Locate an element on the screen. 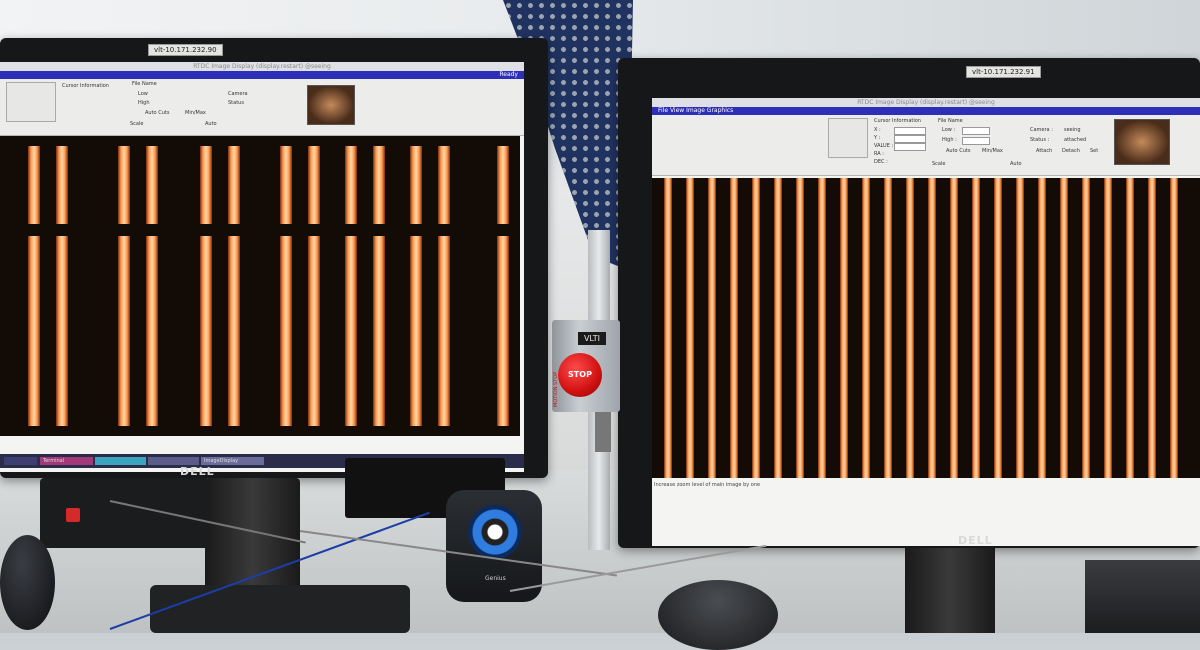  vlti-label: VLTI is located at coordinates (592, 338).